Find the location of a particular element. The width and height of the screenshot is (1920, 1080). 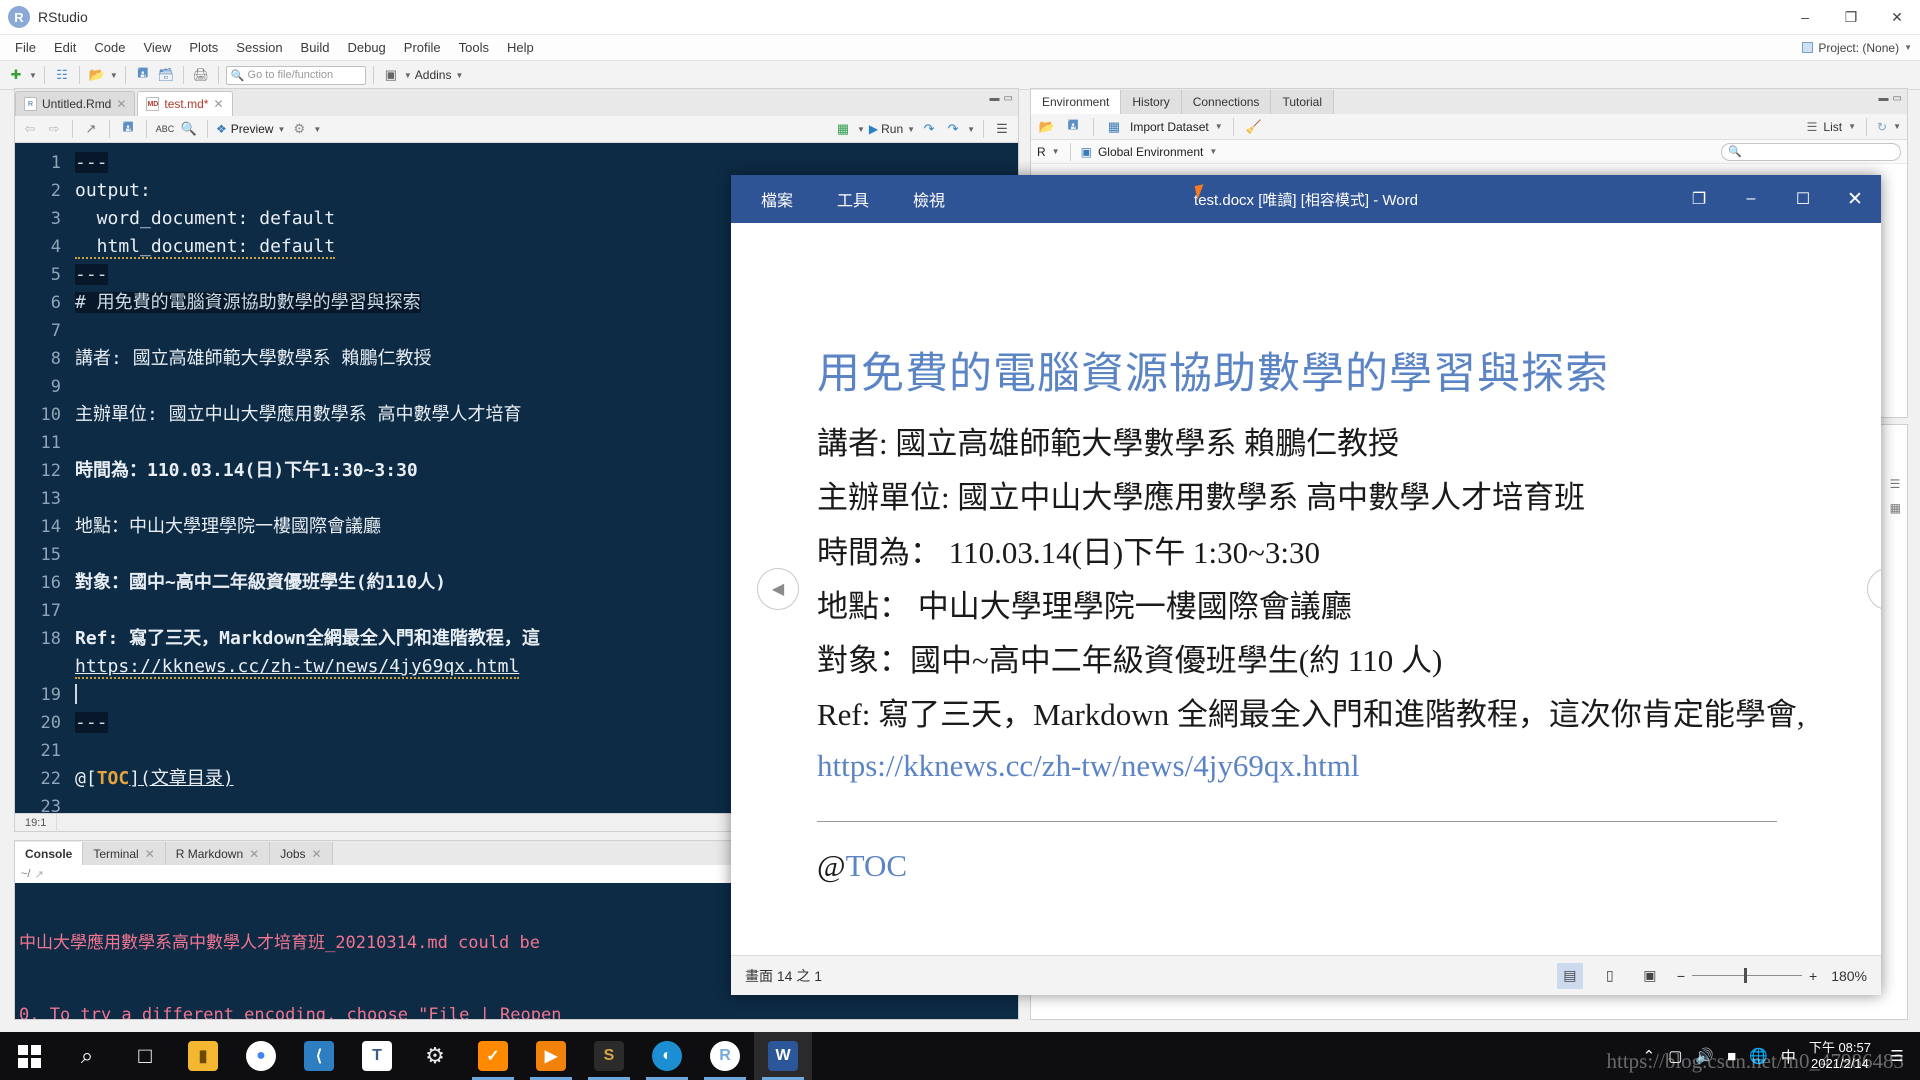

print-icon: 🖨 is located at coordinates (201, 75).